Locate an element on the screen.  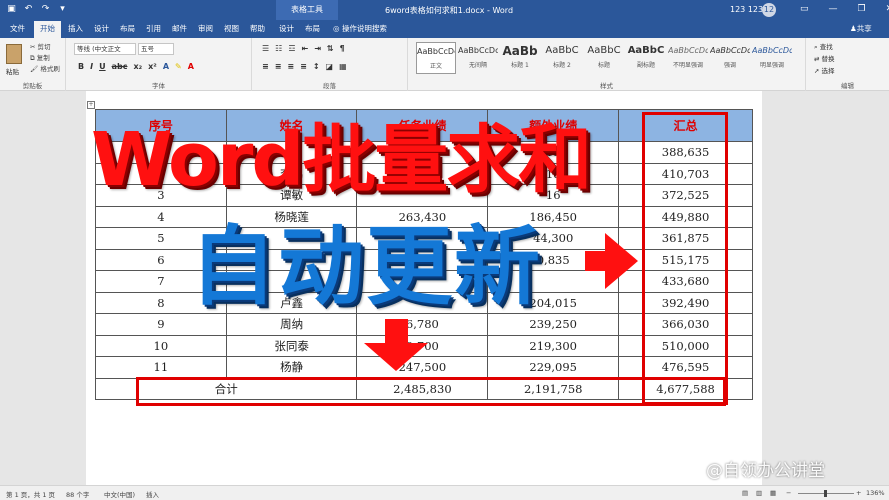
insert-mode: 插入 is located at coordinates (152, 494).